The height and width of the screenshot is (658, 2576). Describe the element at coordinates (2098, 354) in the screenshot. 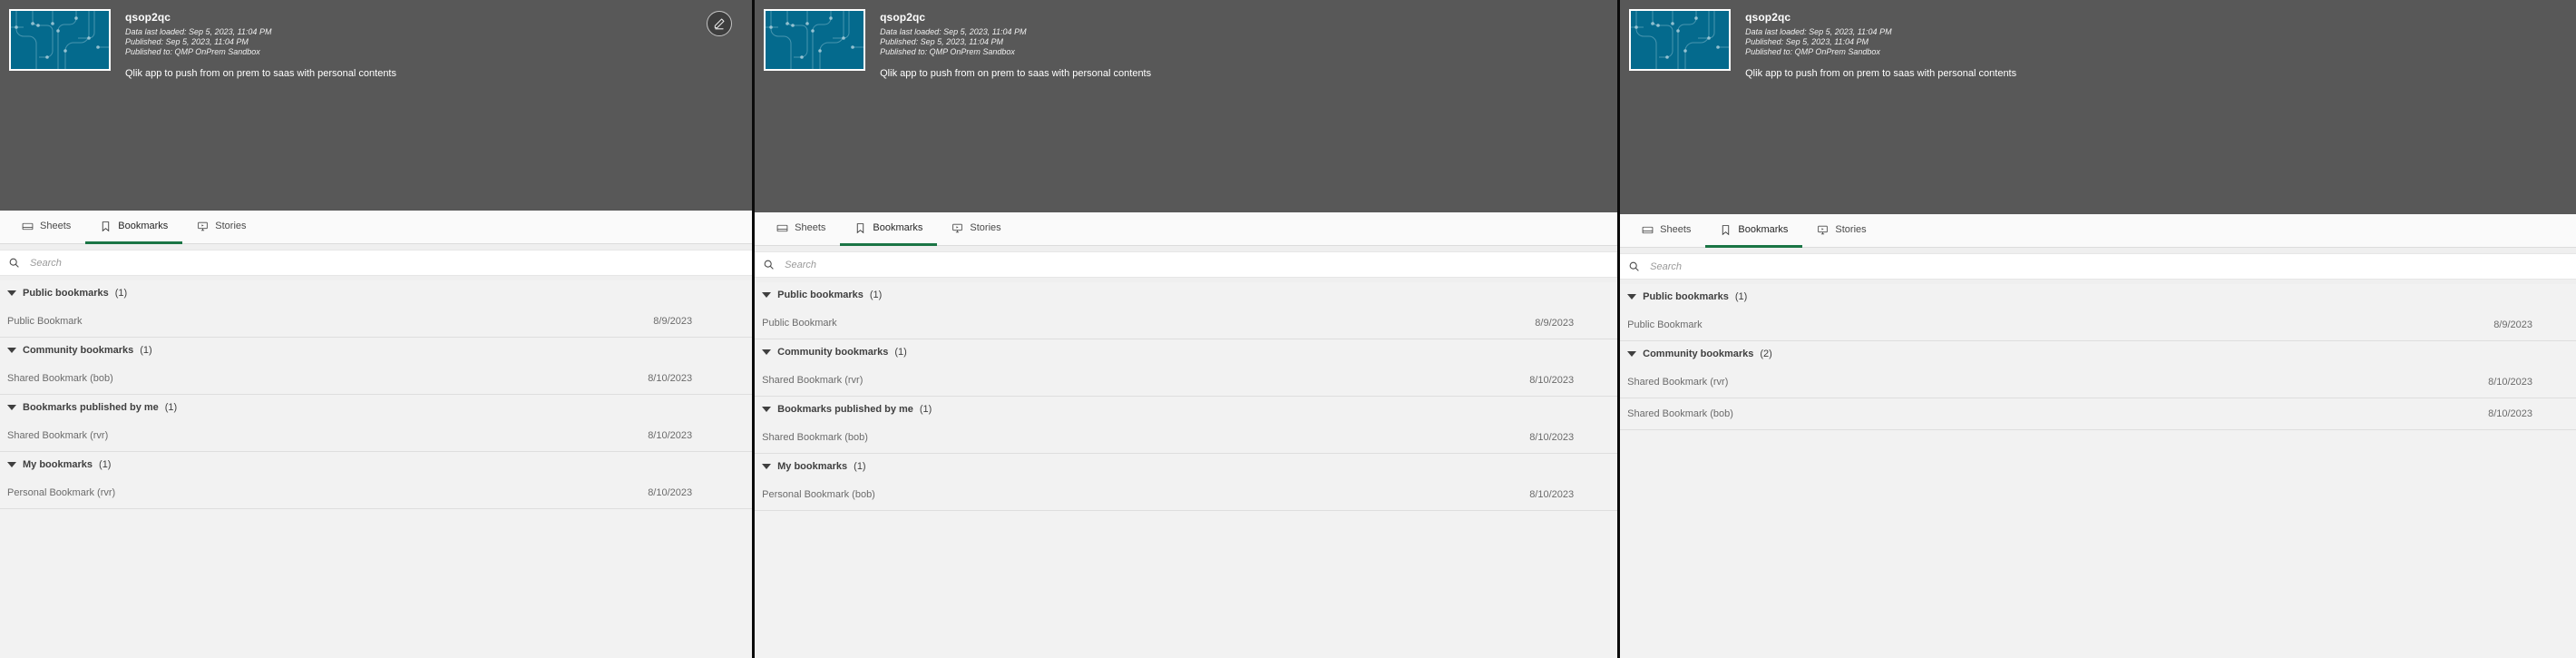

I see `bookmark-group-header: Community bookmarks (2)` at that location.